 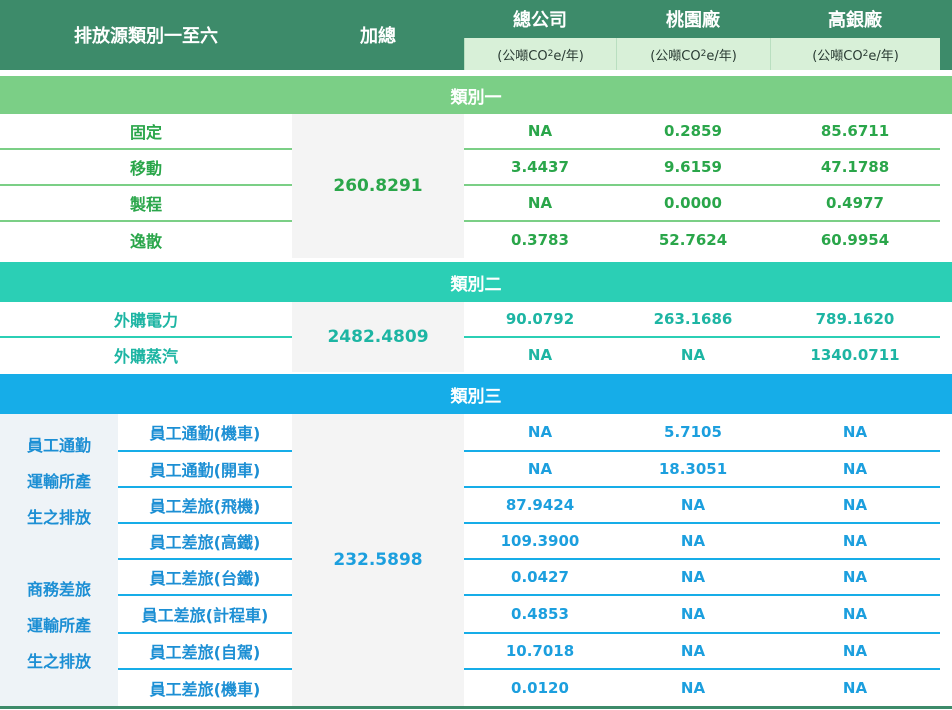 I want to click on unit-taoyuan: (公噸CO 2 e/年), so click(x=693, y=54).